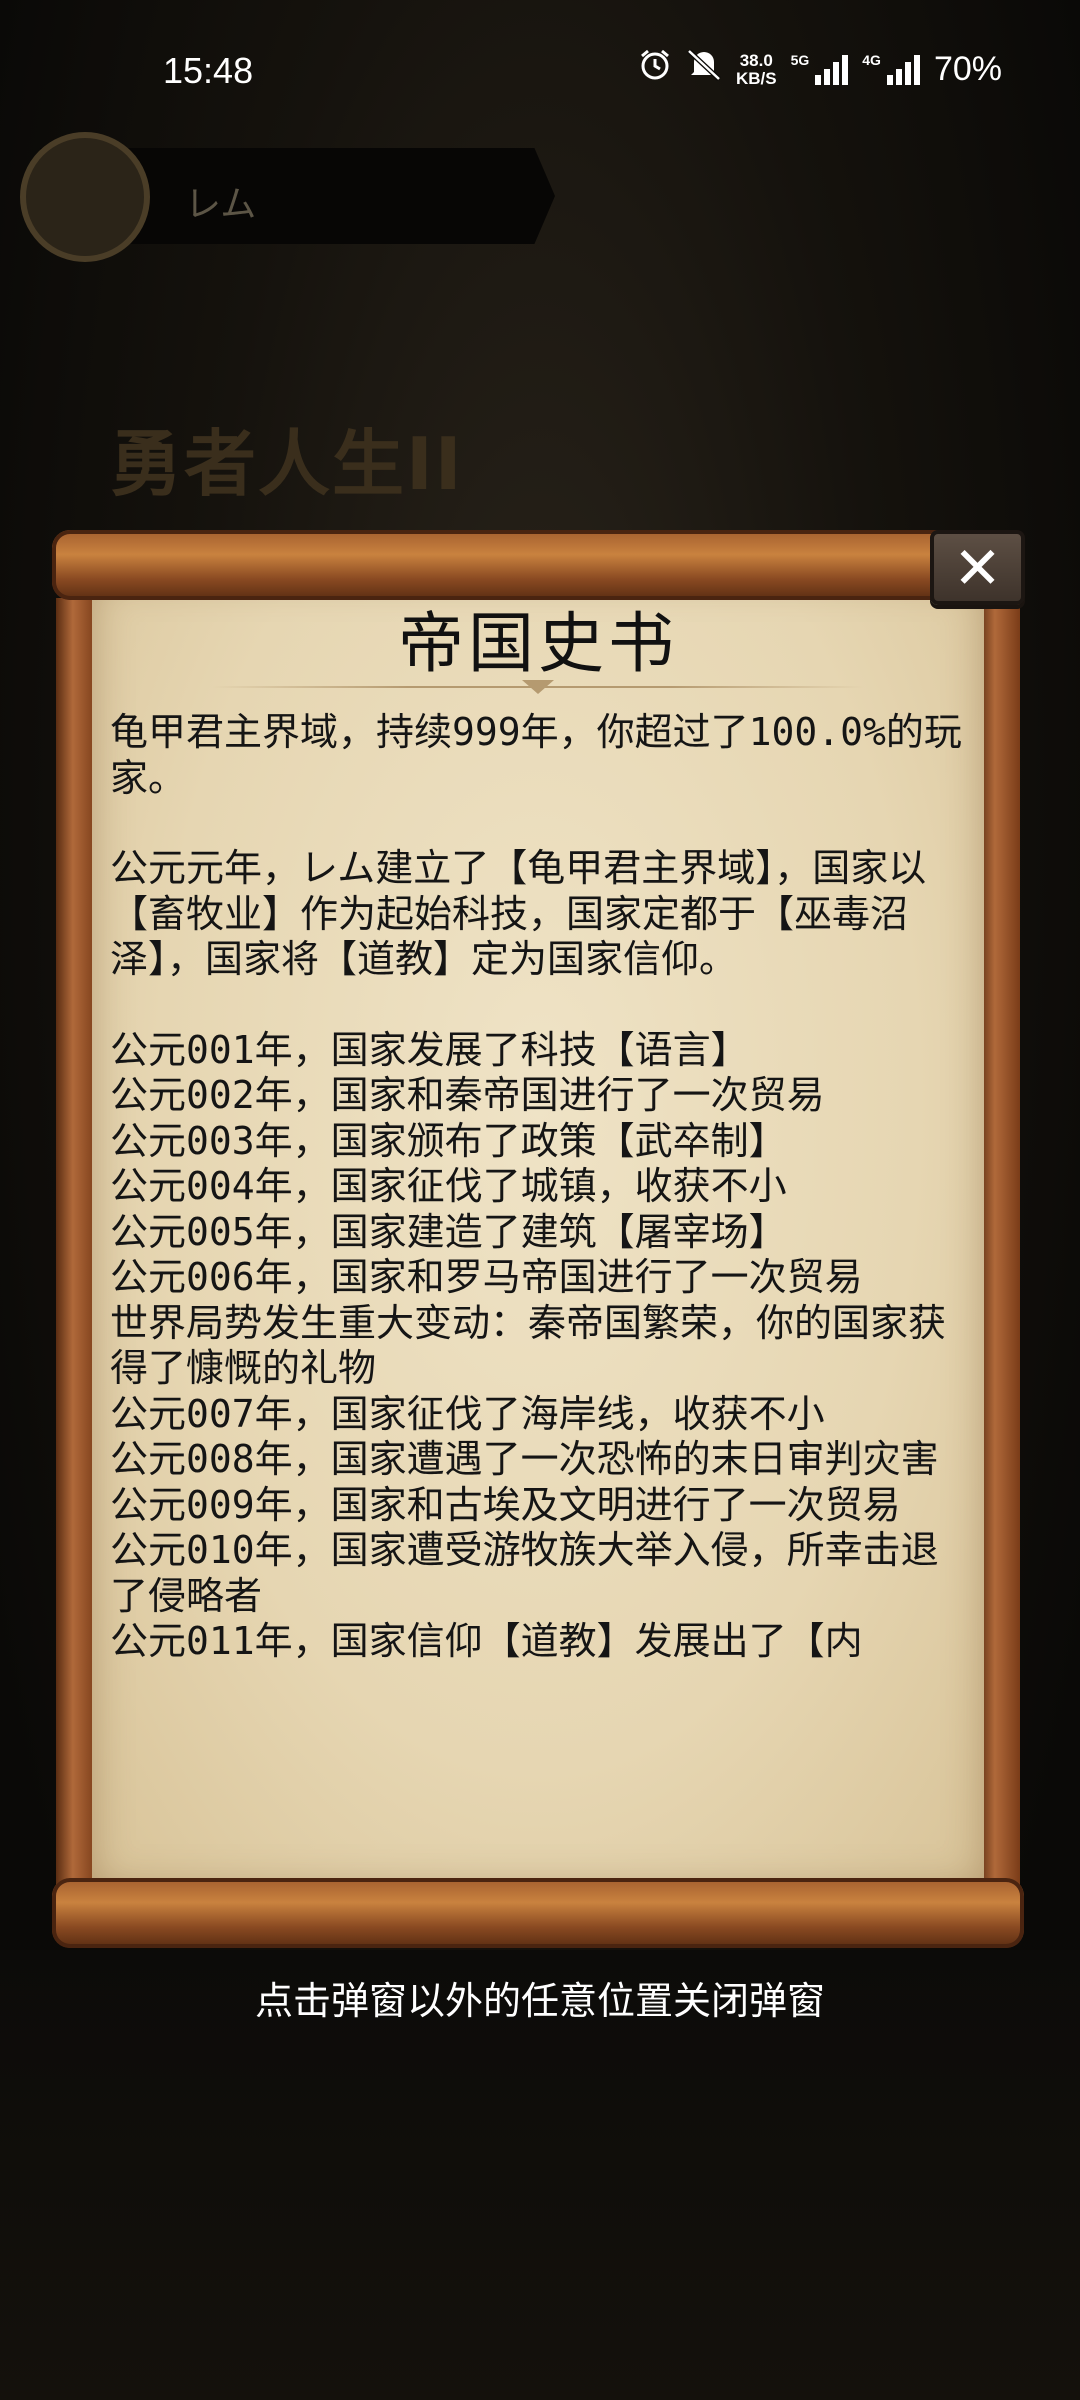 The height and width of the screenshot is (2400, 1080). Describe the element at coordinates (429, 1049) in the screenshot. I see `history-event: 公元001年，国家发展了科技【语言】` at that location.